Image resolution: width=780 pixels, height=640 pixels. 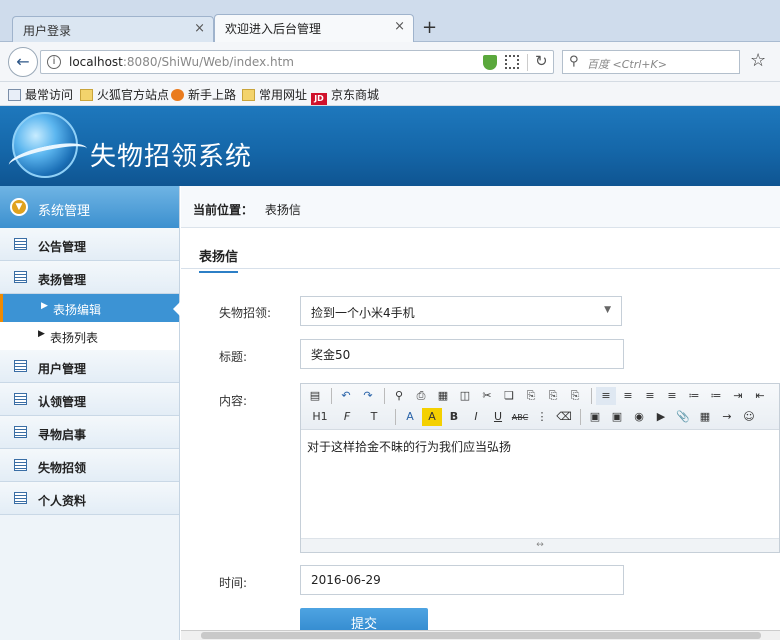 What do you see at coordinates (62, 247) in the screenshot?
I see `sidebar-item-label: 公告管理` at bounding box center [62, 247].